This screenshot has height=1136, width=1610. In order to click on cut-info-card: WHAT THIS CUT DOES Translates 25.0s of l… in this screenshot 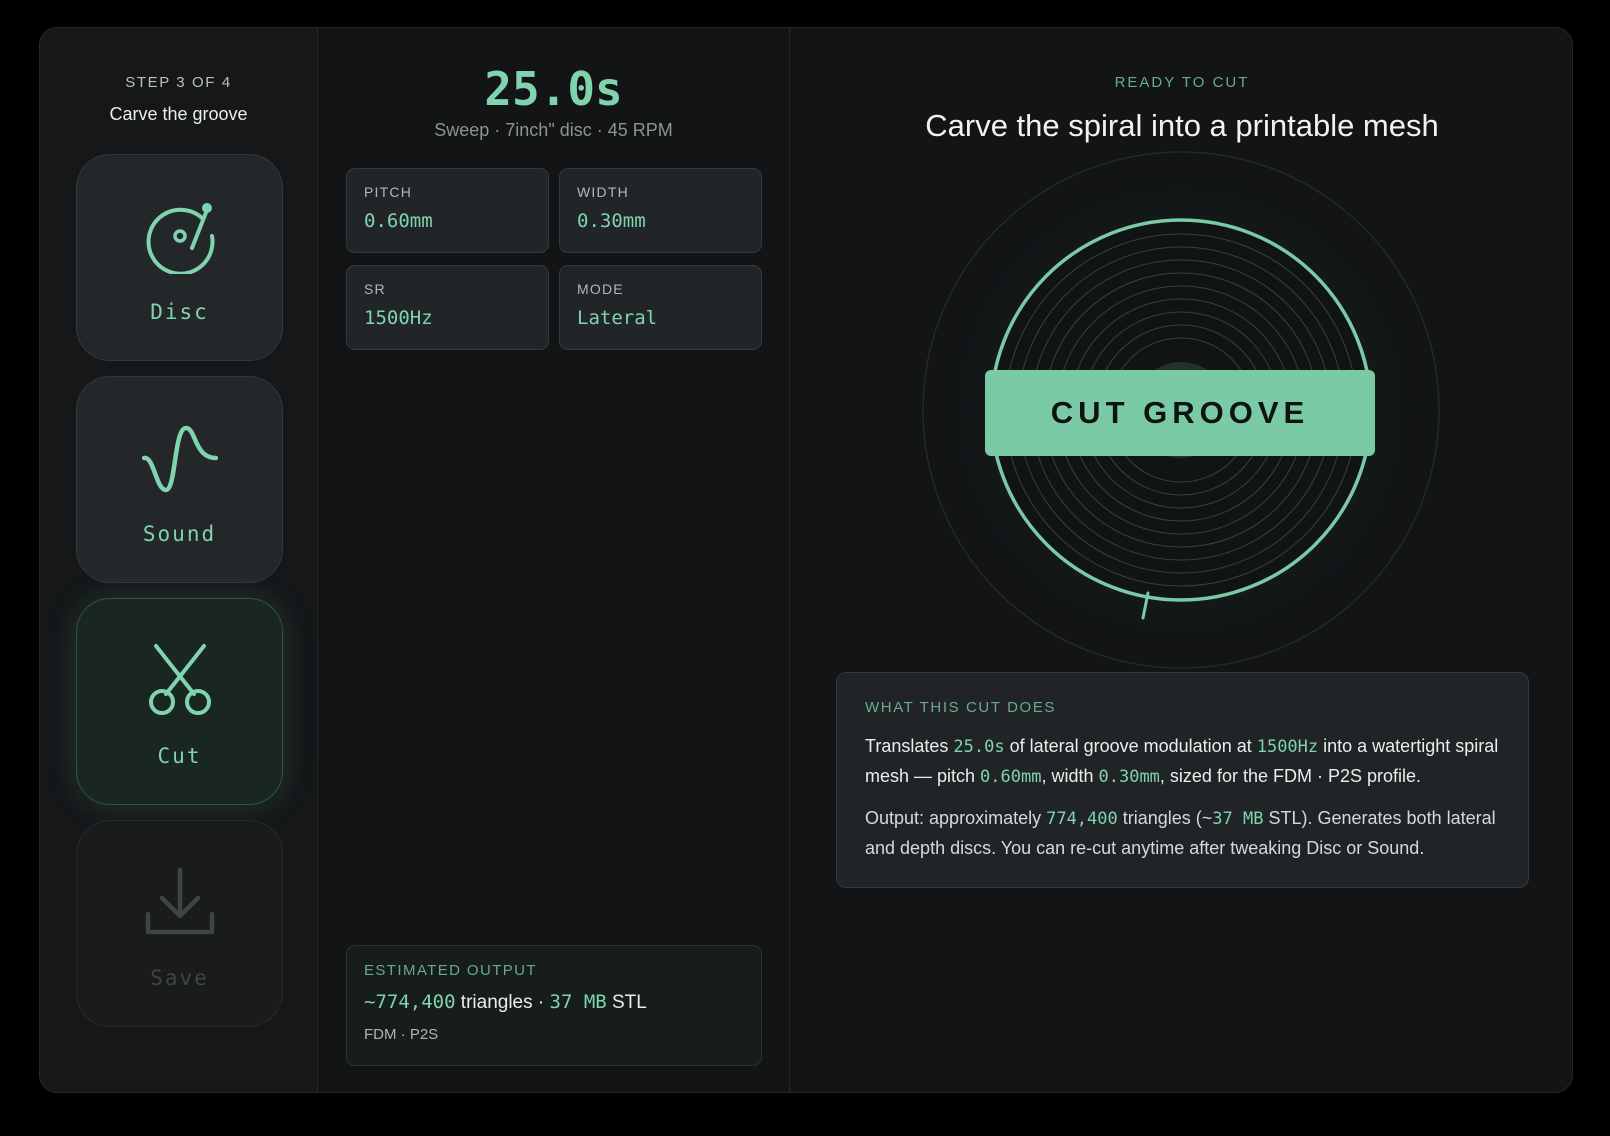, I will do `click(1182, 780)`.